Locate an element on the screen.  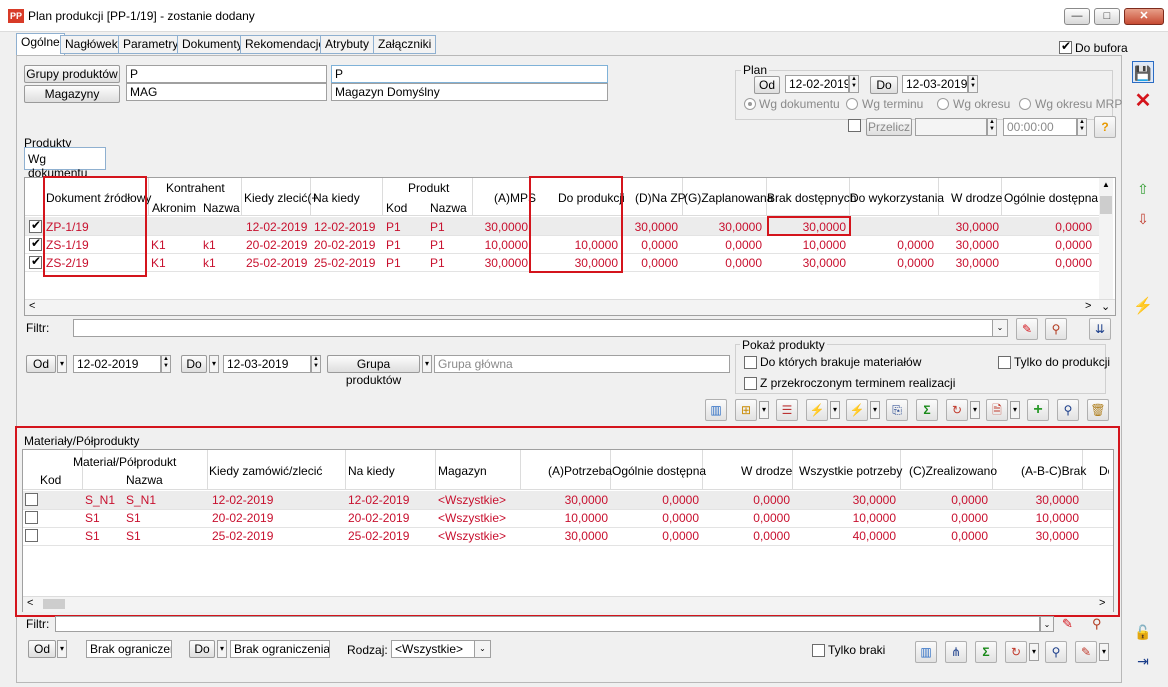
przelicz-time-field: 00:00:00 is located at coordinates (1040, 127).